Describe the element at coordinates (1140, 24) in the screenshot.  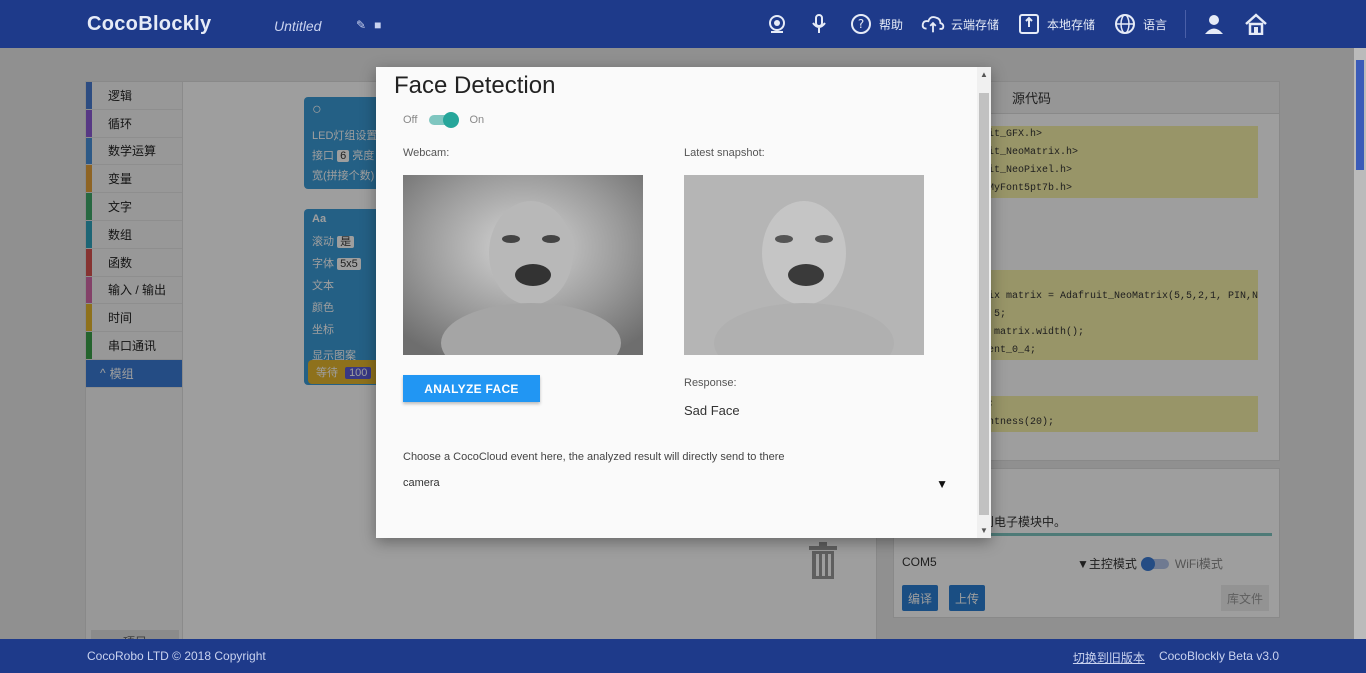
I see `language-button: 语言` at that location.